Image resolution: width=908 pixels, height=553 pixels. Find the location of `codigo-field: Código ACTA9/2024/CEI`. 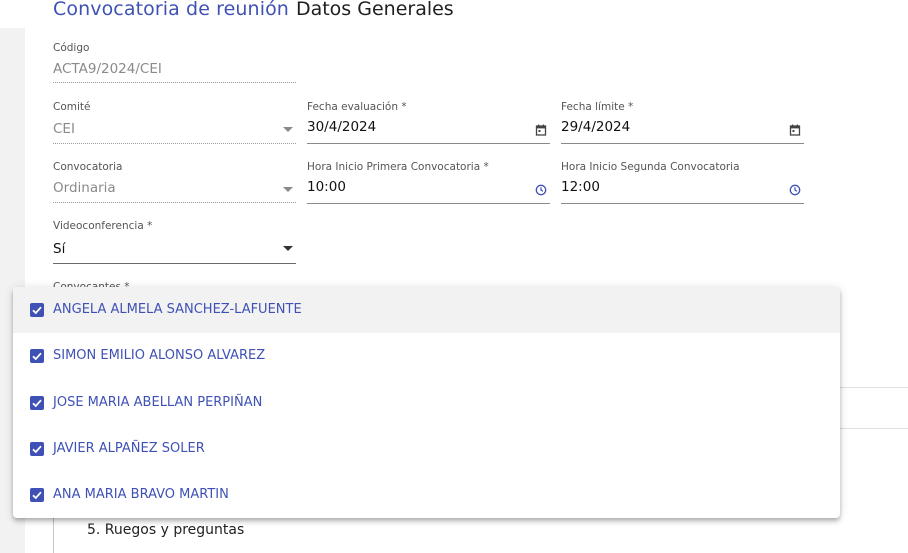

codigo-field: Código ACTA9/2024/CEI is located at coordinates (174, 64).